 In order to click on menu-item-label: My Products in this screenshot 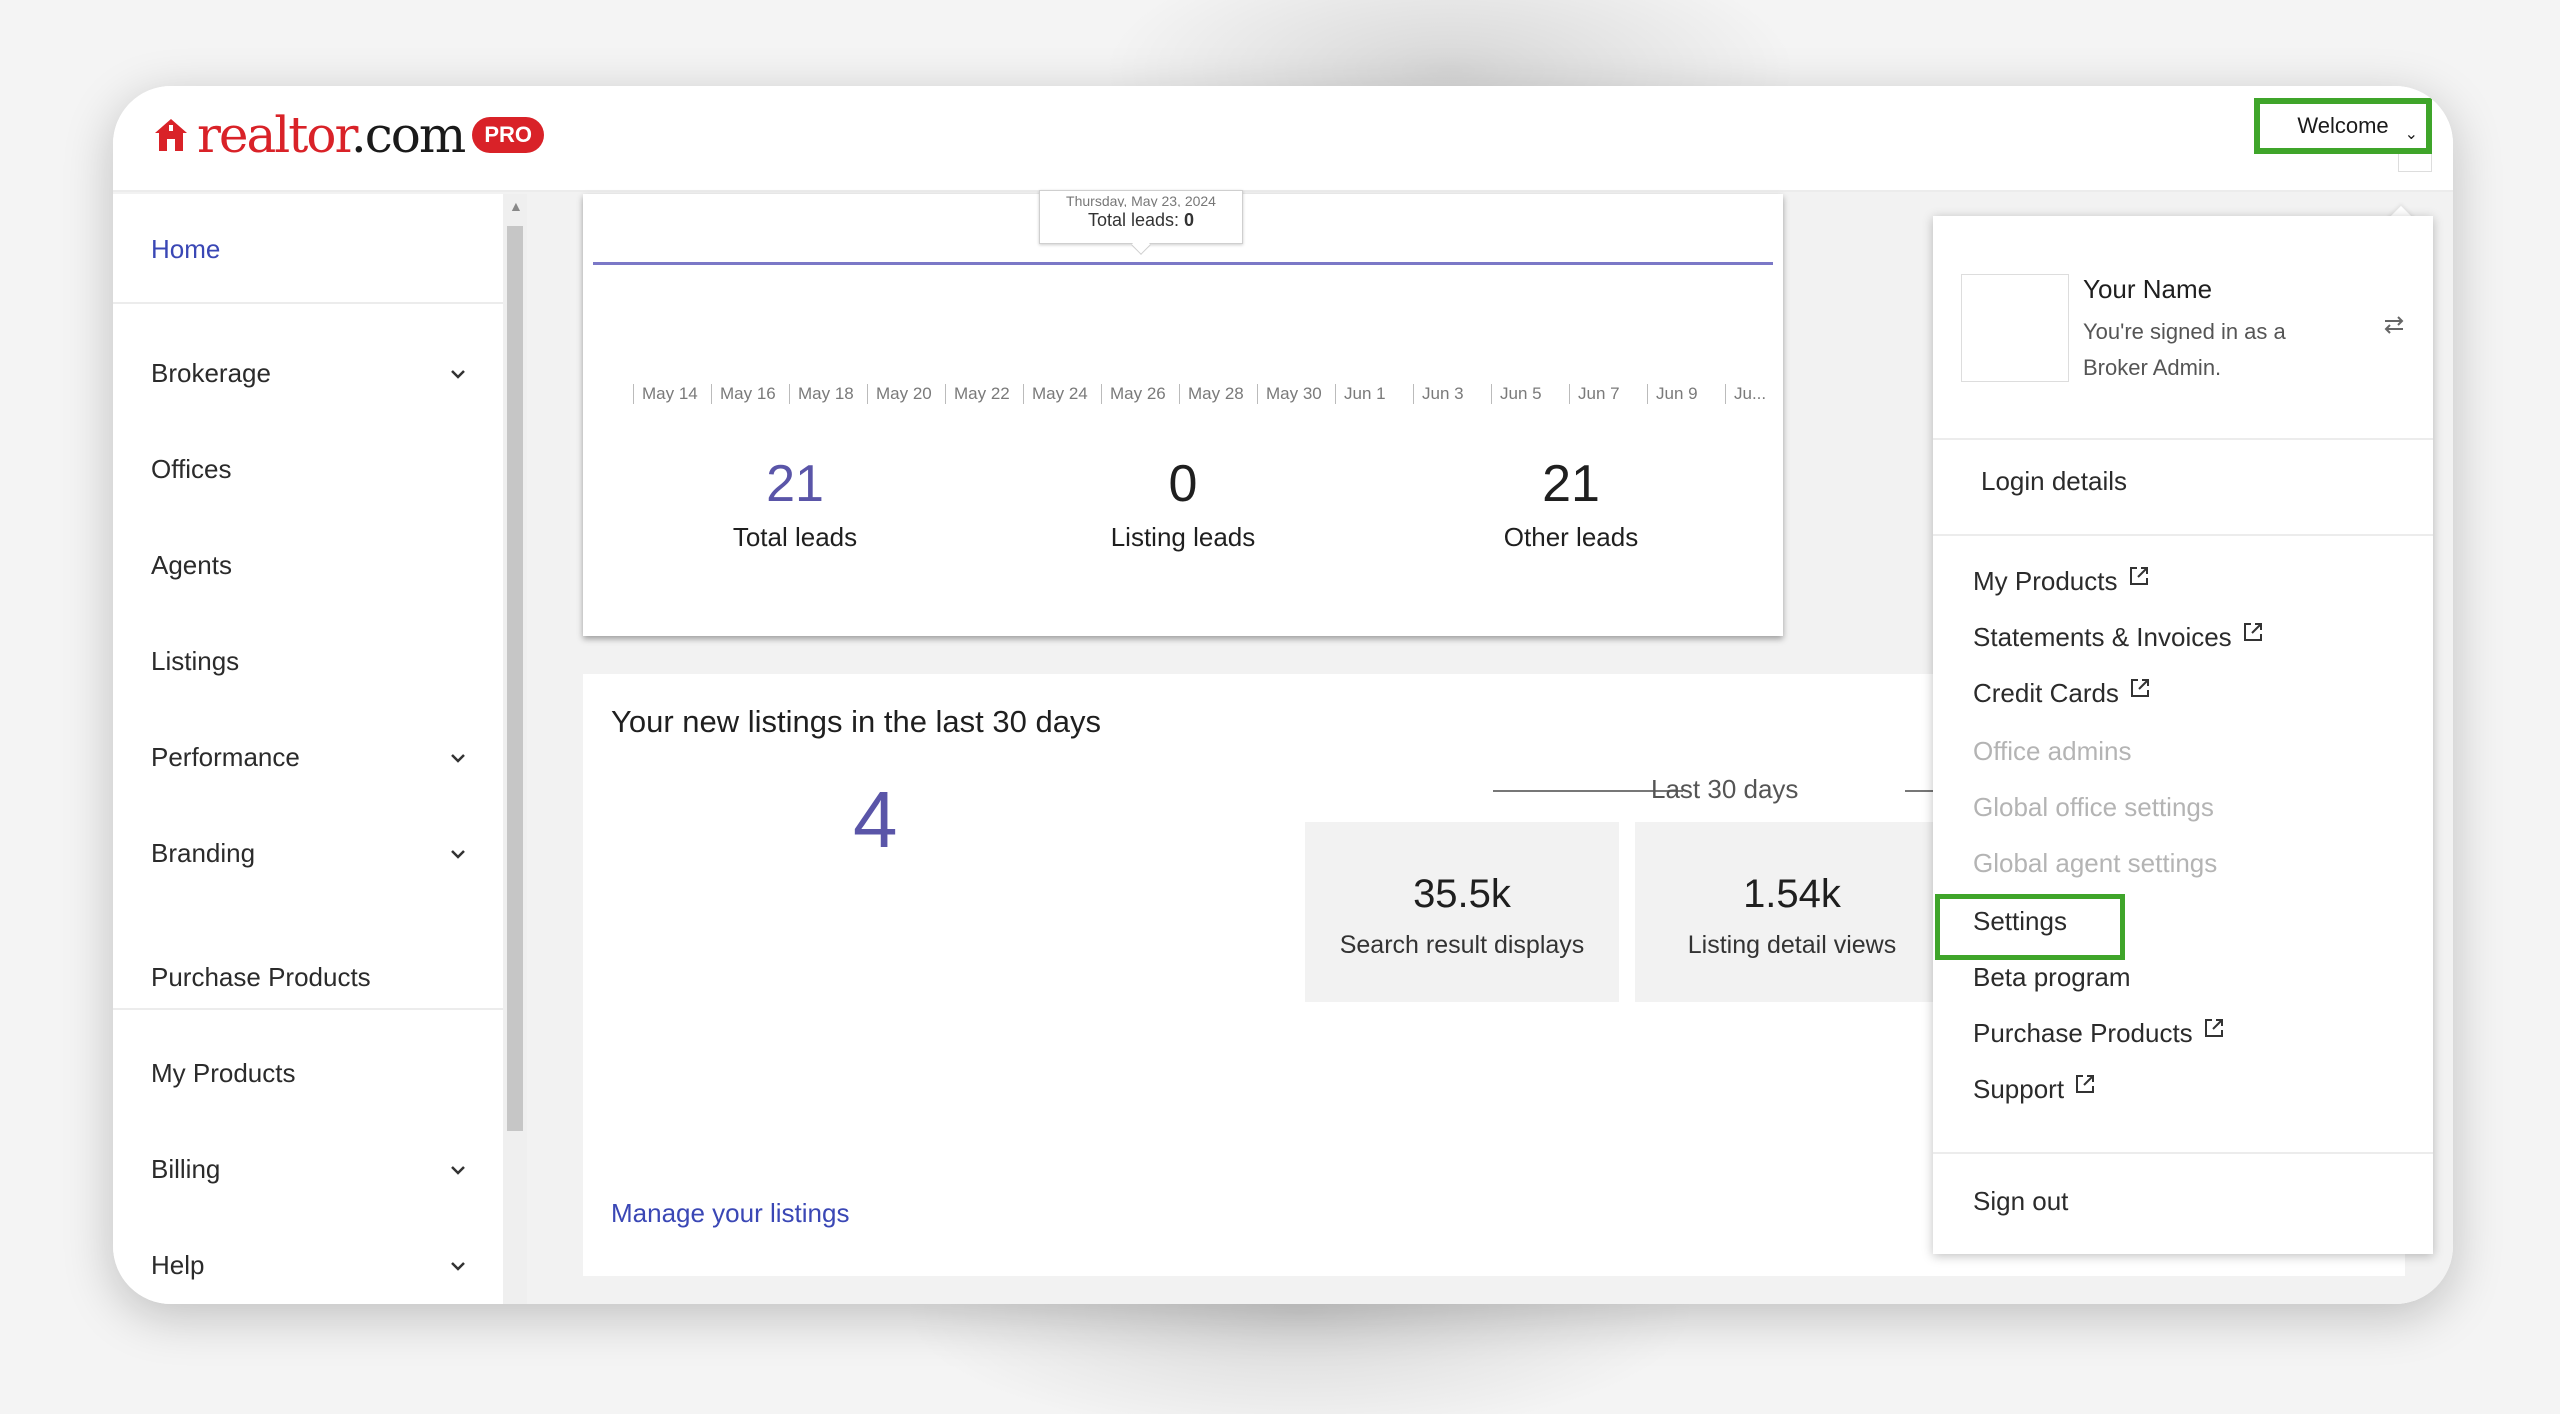, I will do `click(2045, 581)`.